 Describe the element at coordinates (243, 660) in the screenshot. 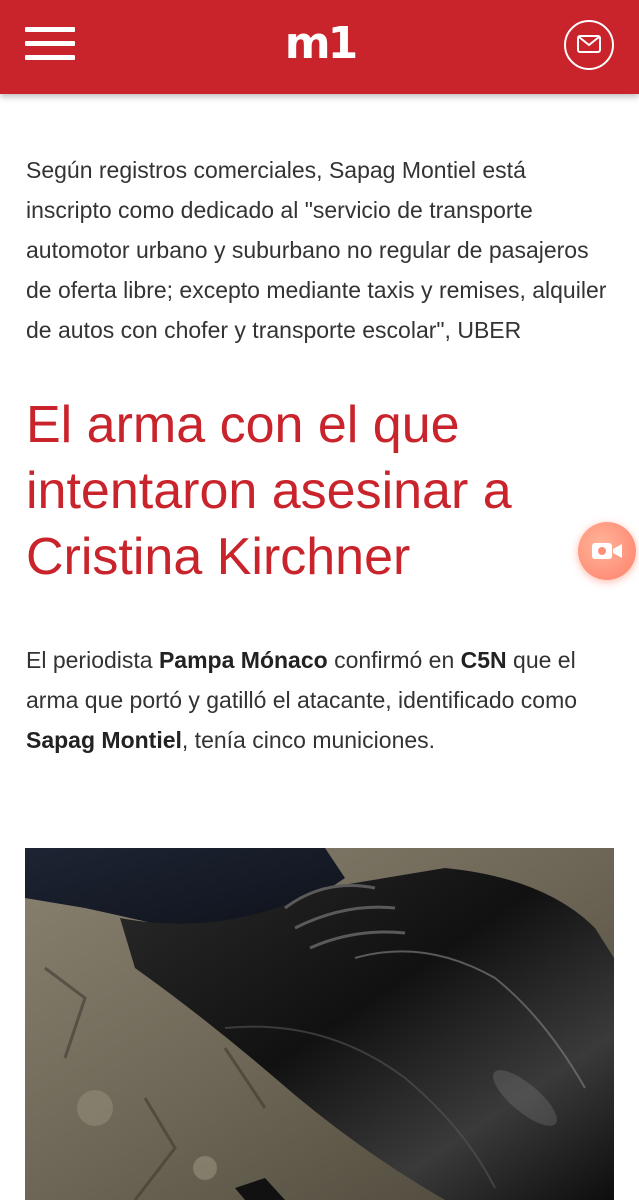

I see `bold-text: Pampa Mónaco` at that location.